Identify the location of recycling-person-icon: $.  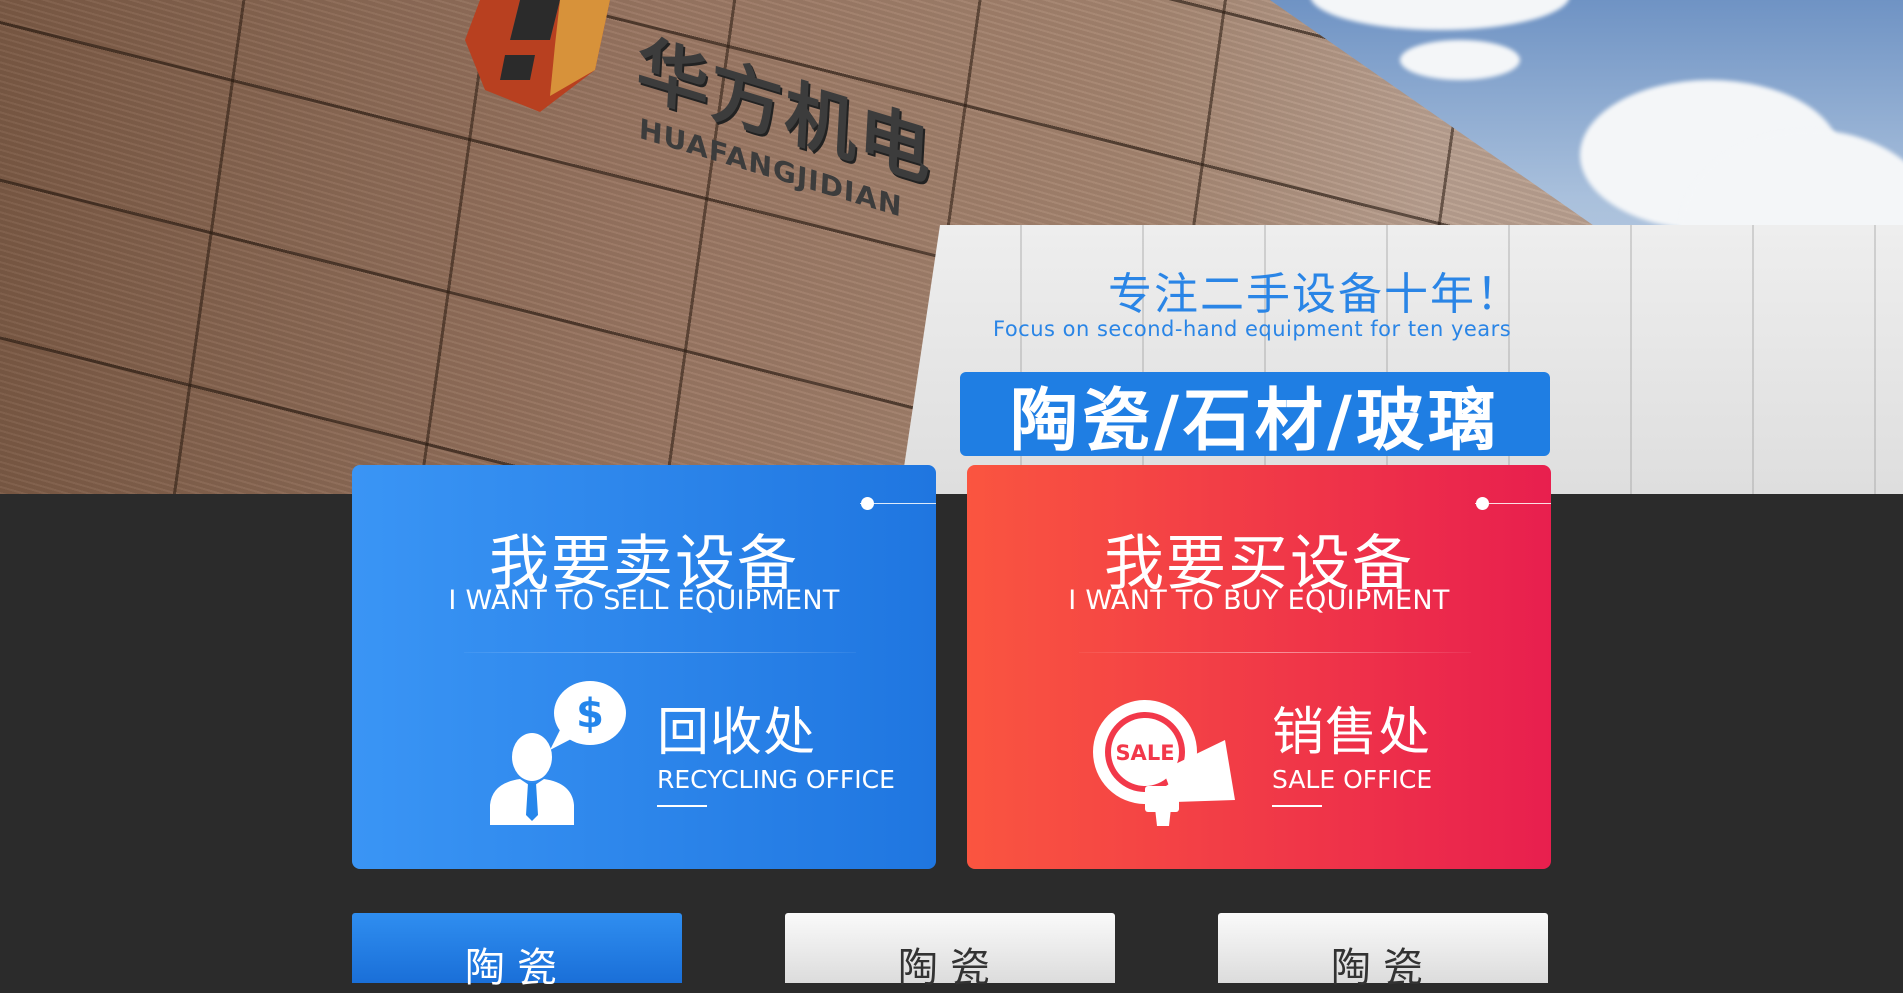
(558, 753).